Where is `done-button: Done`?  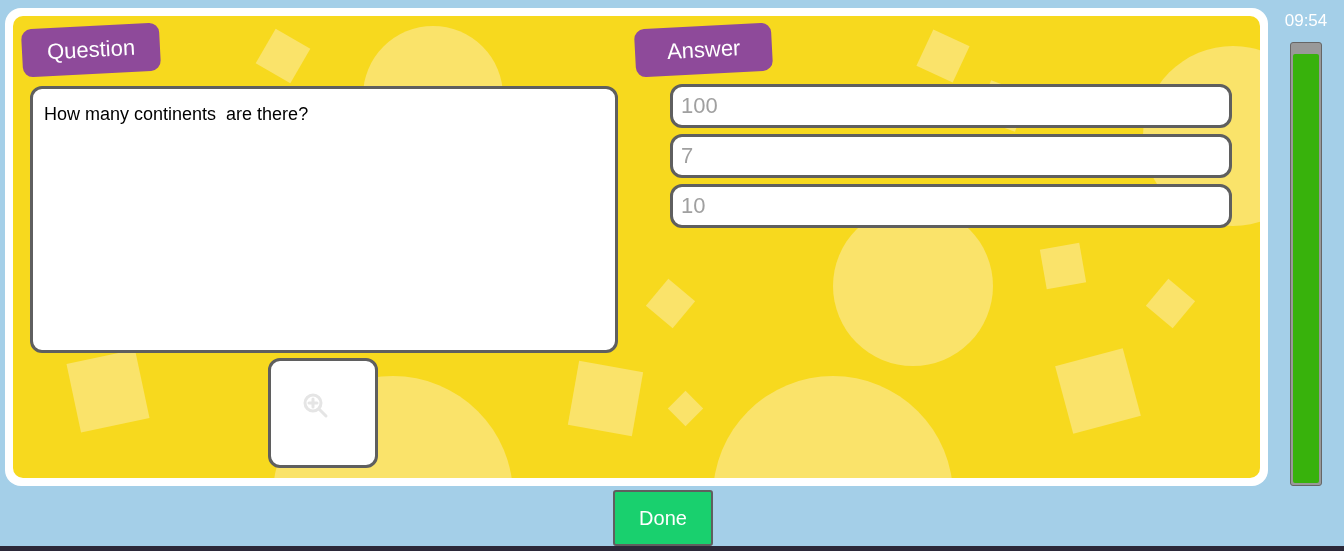 done-button: Done is located at coordinates (663, 518).